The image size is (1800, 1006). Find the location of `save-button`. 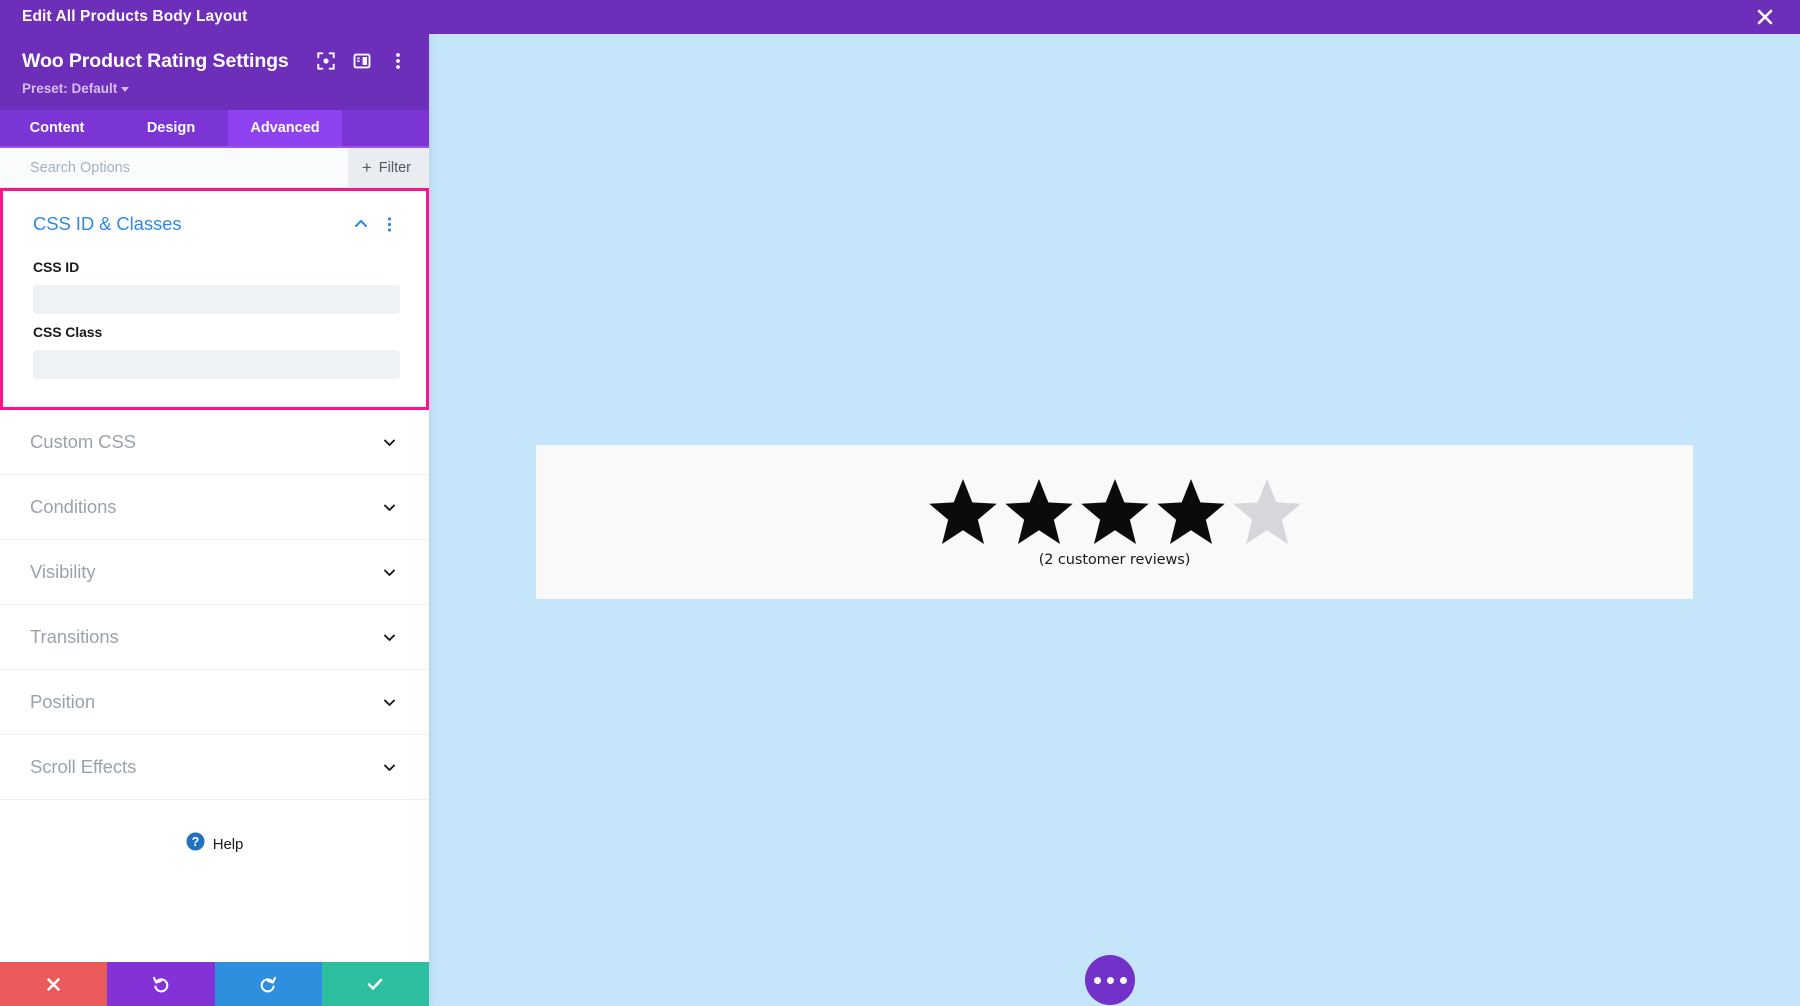

save-button is located at coordinates (375, 984).